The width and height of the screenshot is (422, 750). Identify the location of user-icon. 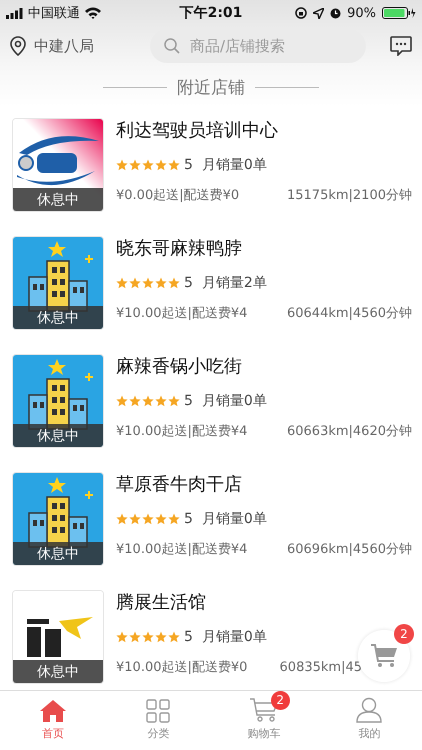
(369, 709).